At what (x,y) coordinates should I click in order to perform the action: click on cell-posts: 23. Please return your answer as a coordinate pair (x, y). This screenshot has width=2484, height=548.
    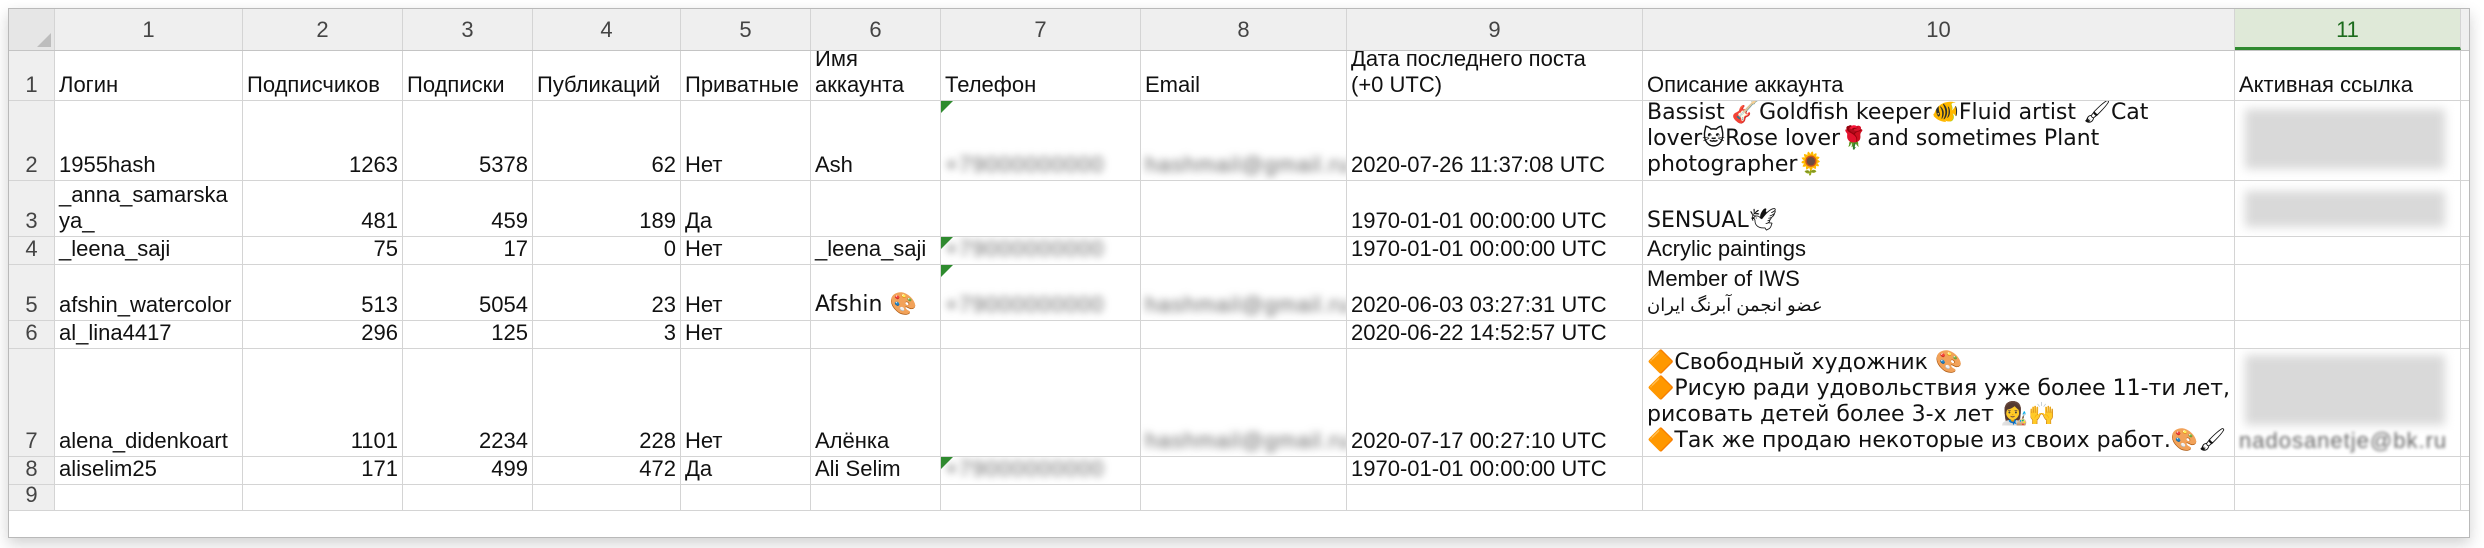
    Looking at the image, I should click on (607, 292).